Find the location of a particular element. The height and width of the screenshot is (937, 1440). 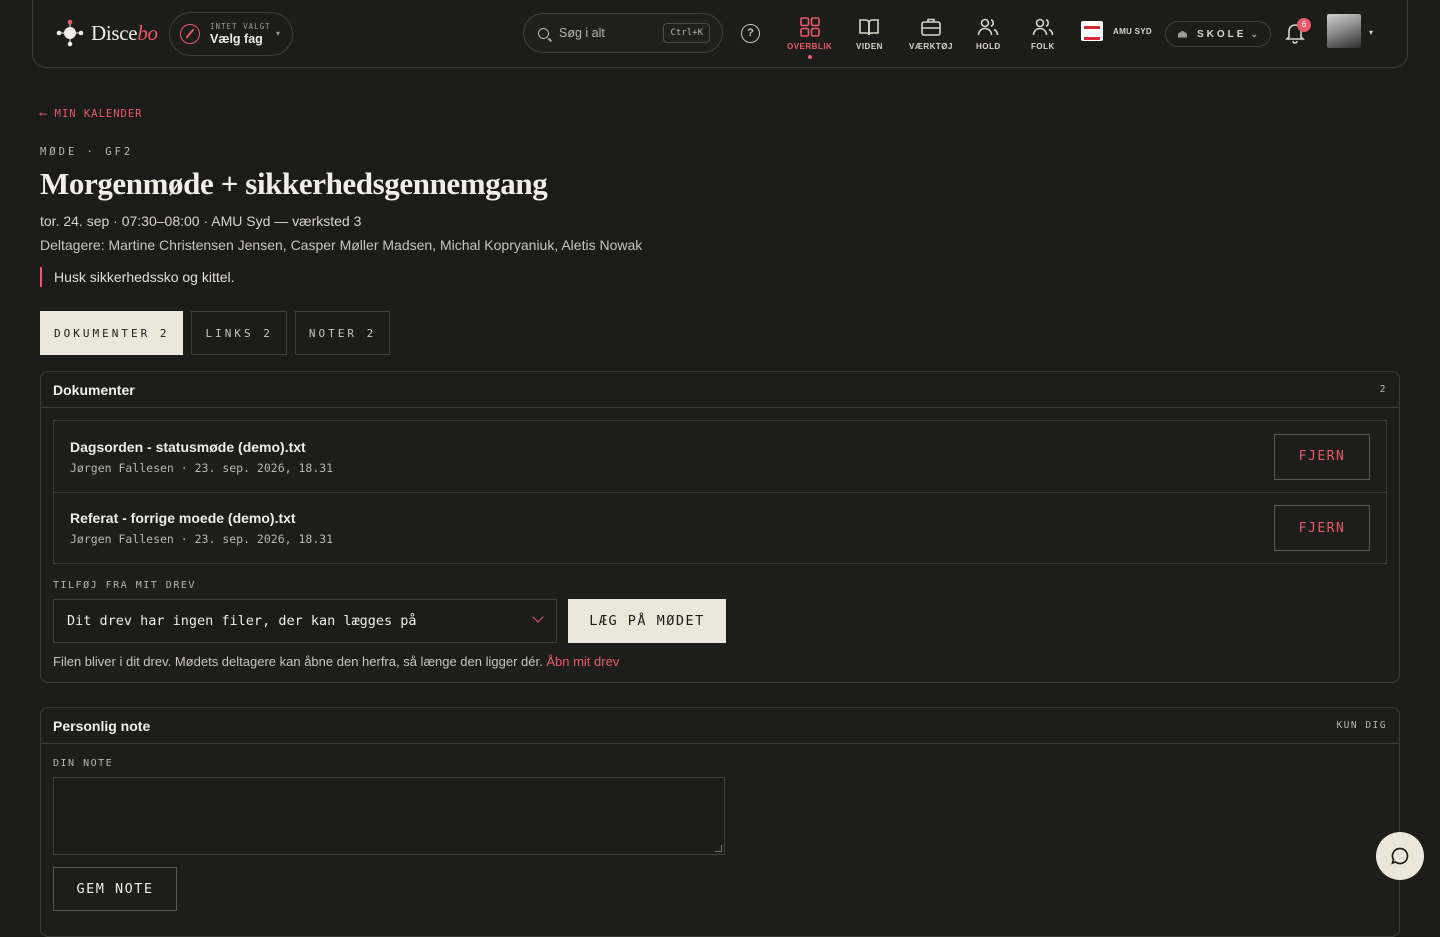

global-search: Søg i alt Ctrl+K is located at coordinates (623, 33).